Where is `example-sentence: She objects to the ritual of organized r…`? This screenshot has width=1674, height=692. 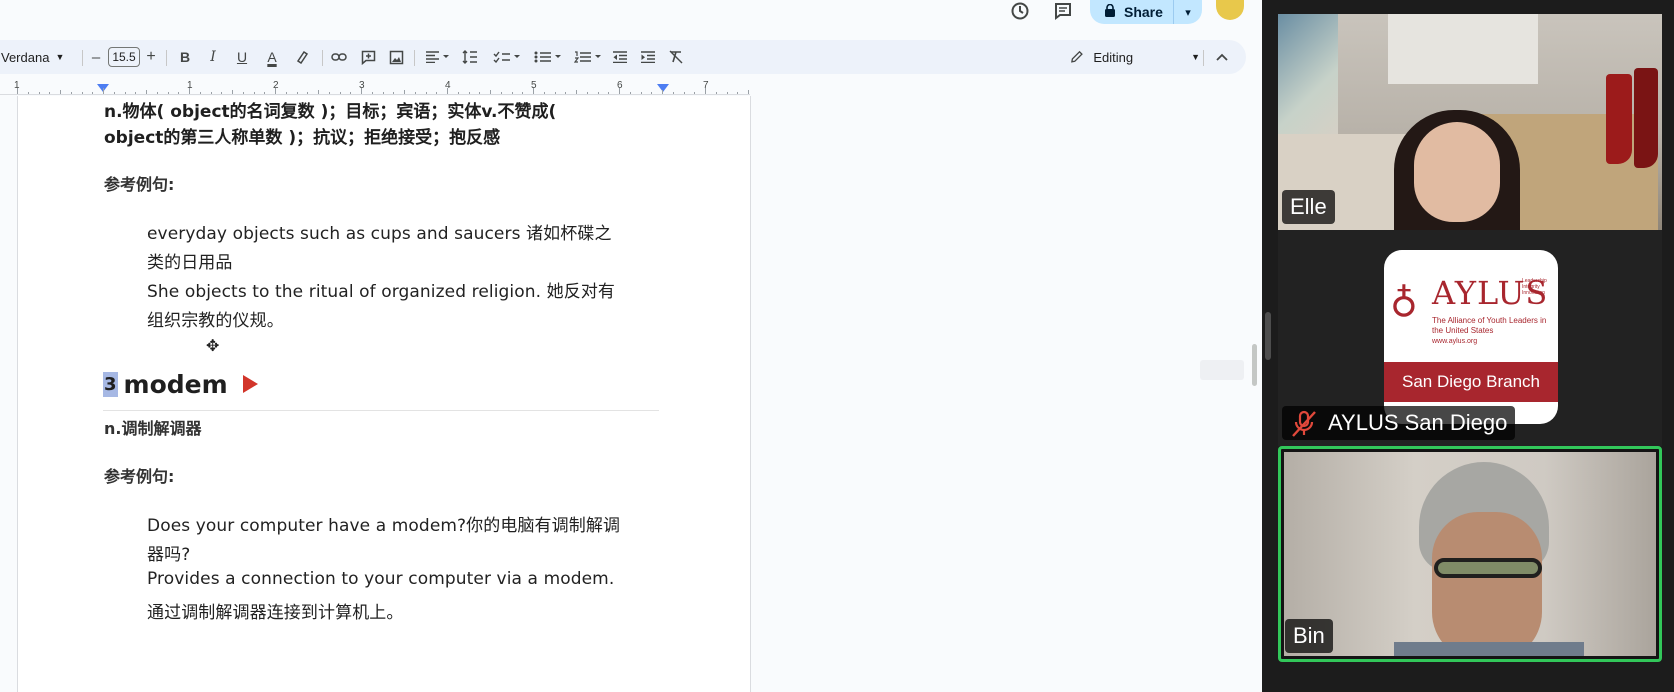 example-sentence: She objects to the ritual of organized r… is located at coordinates (381, 292).